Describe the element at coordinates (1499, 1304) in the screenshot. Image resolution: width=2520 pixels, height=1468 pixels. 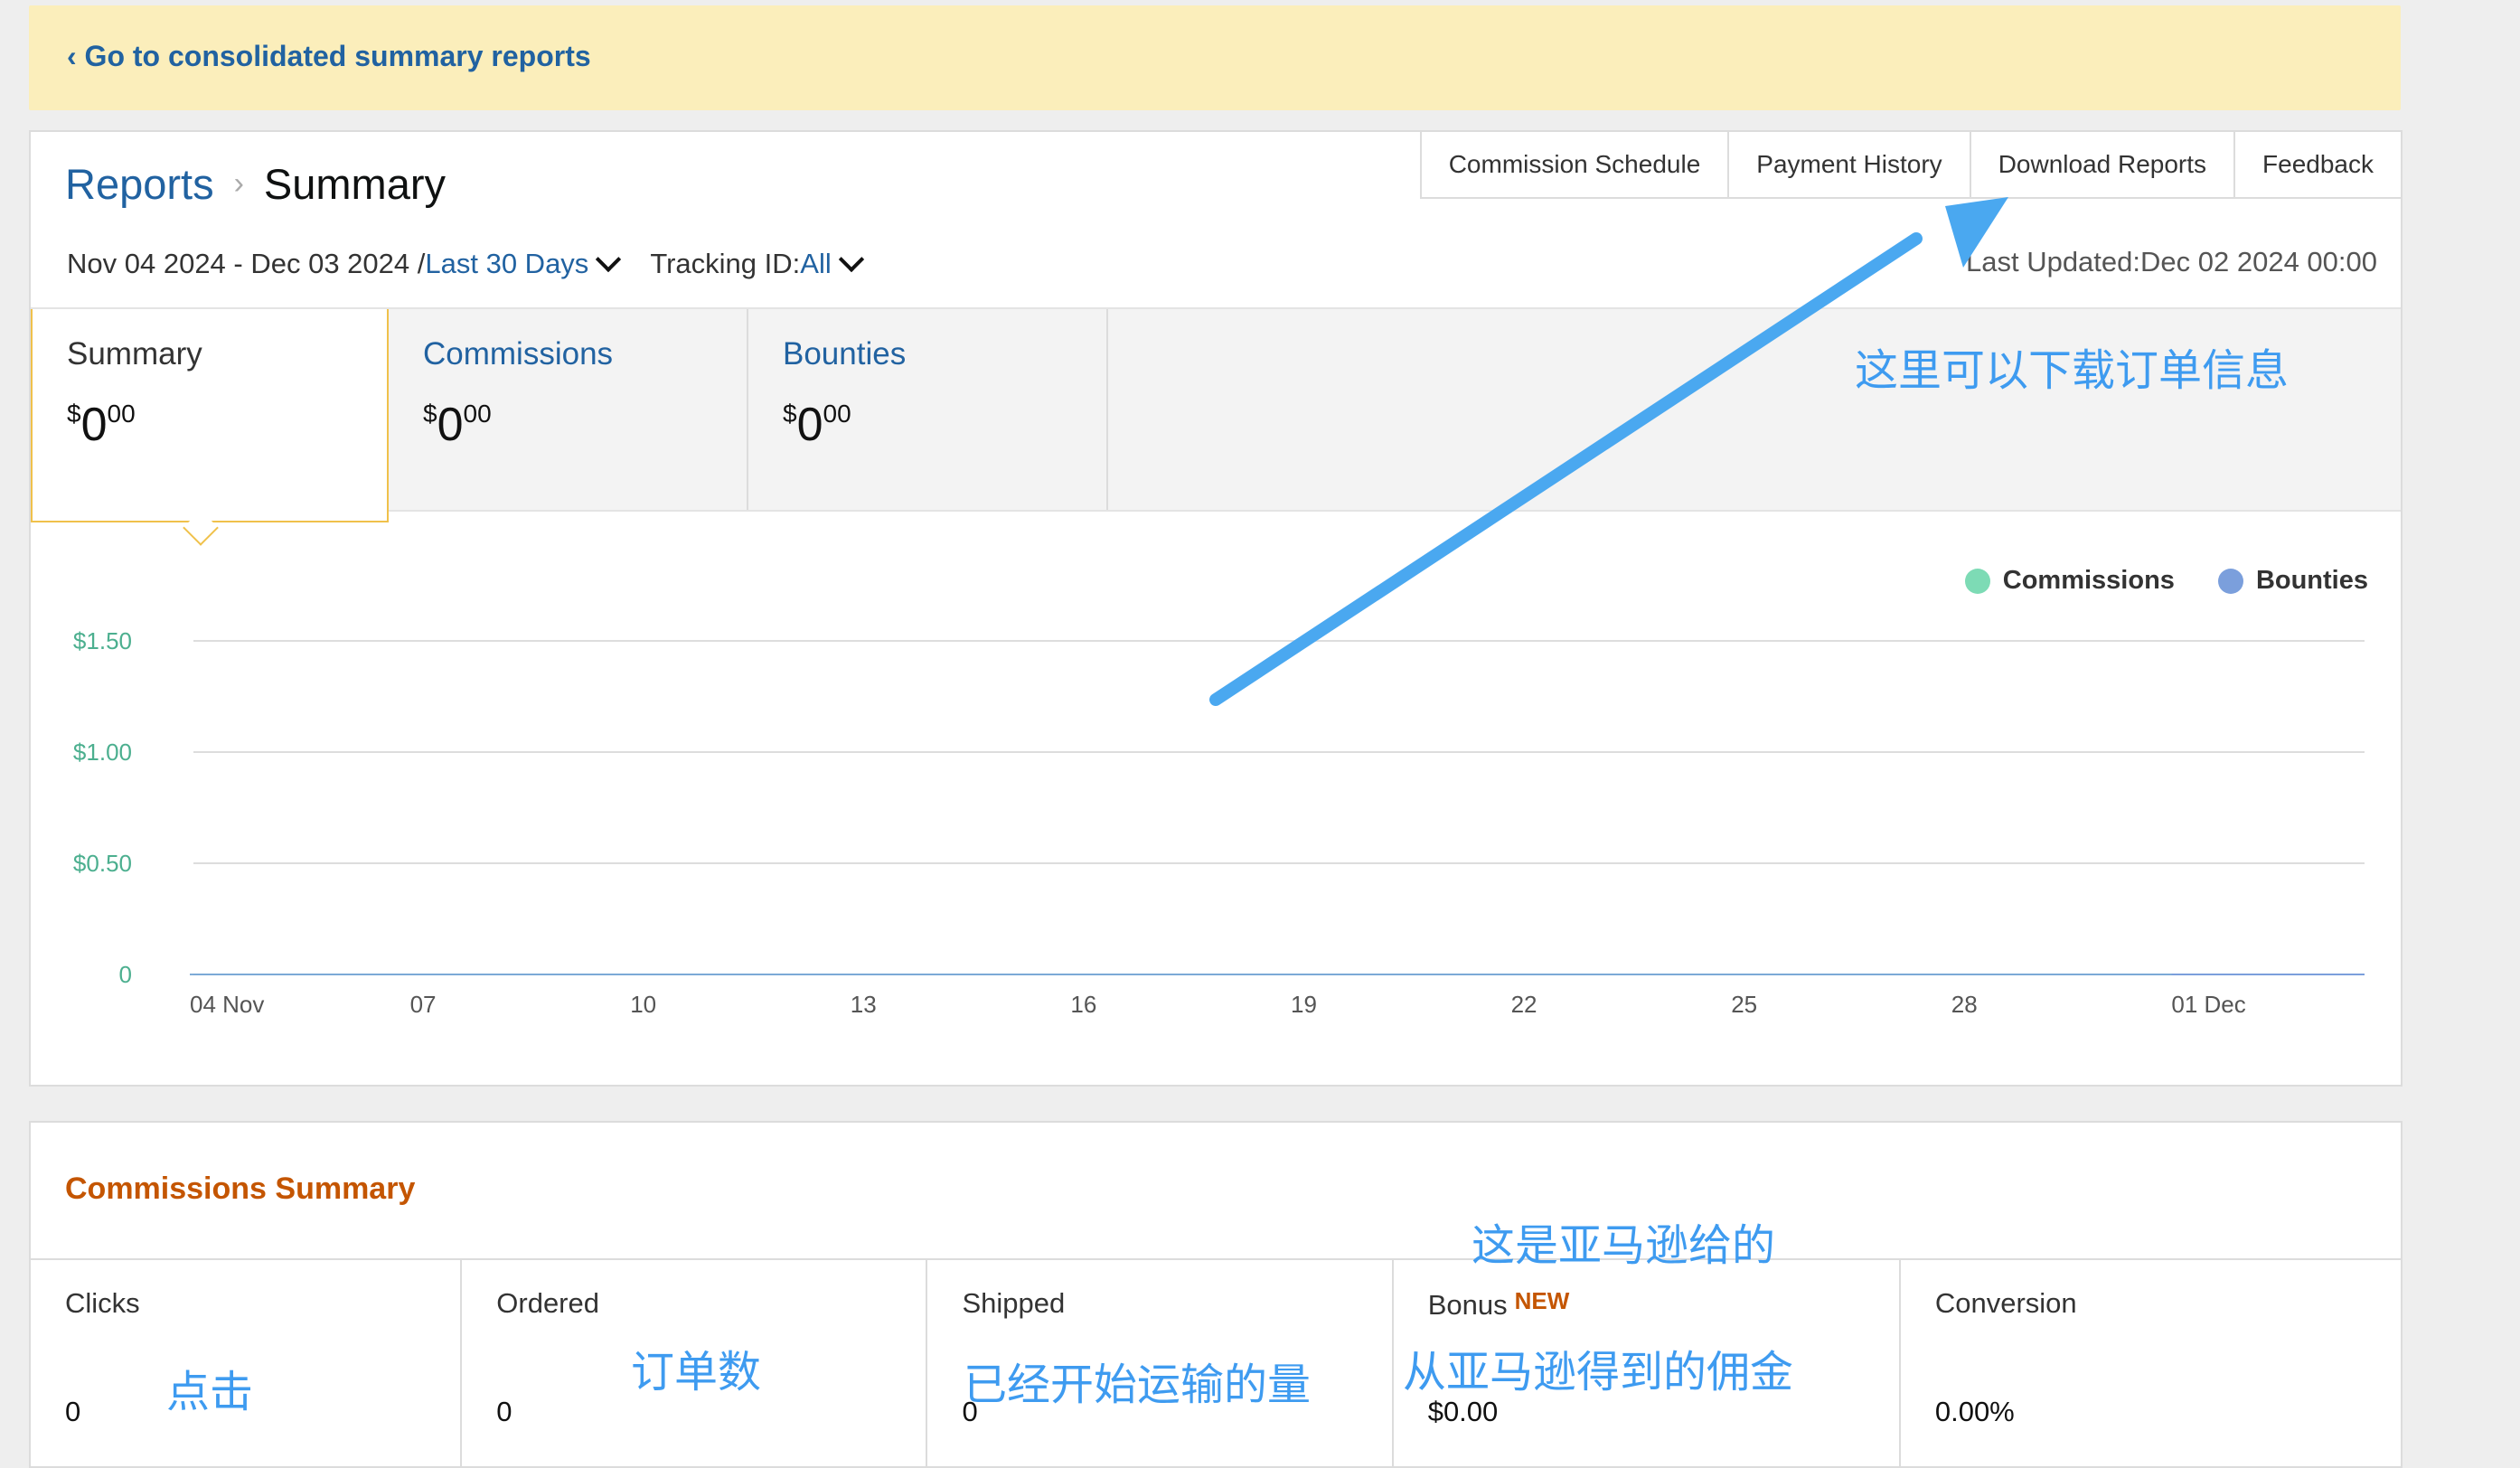
I see `metric-bonus-label: Bonus NEW` at that location.